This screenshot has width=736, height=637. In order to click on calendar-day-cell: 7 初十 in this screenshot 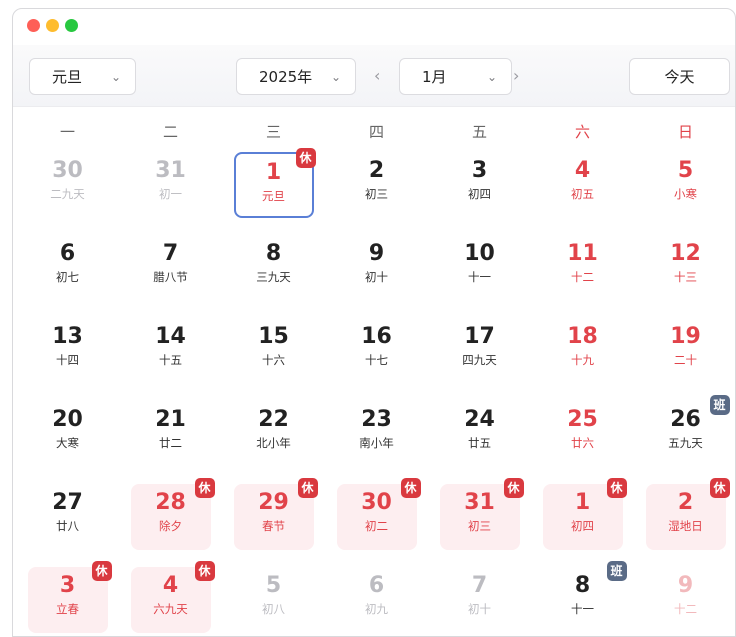, I will do `click(480, 600)`.